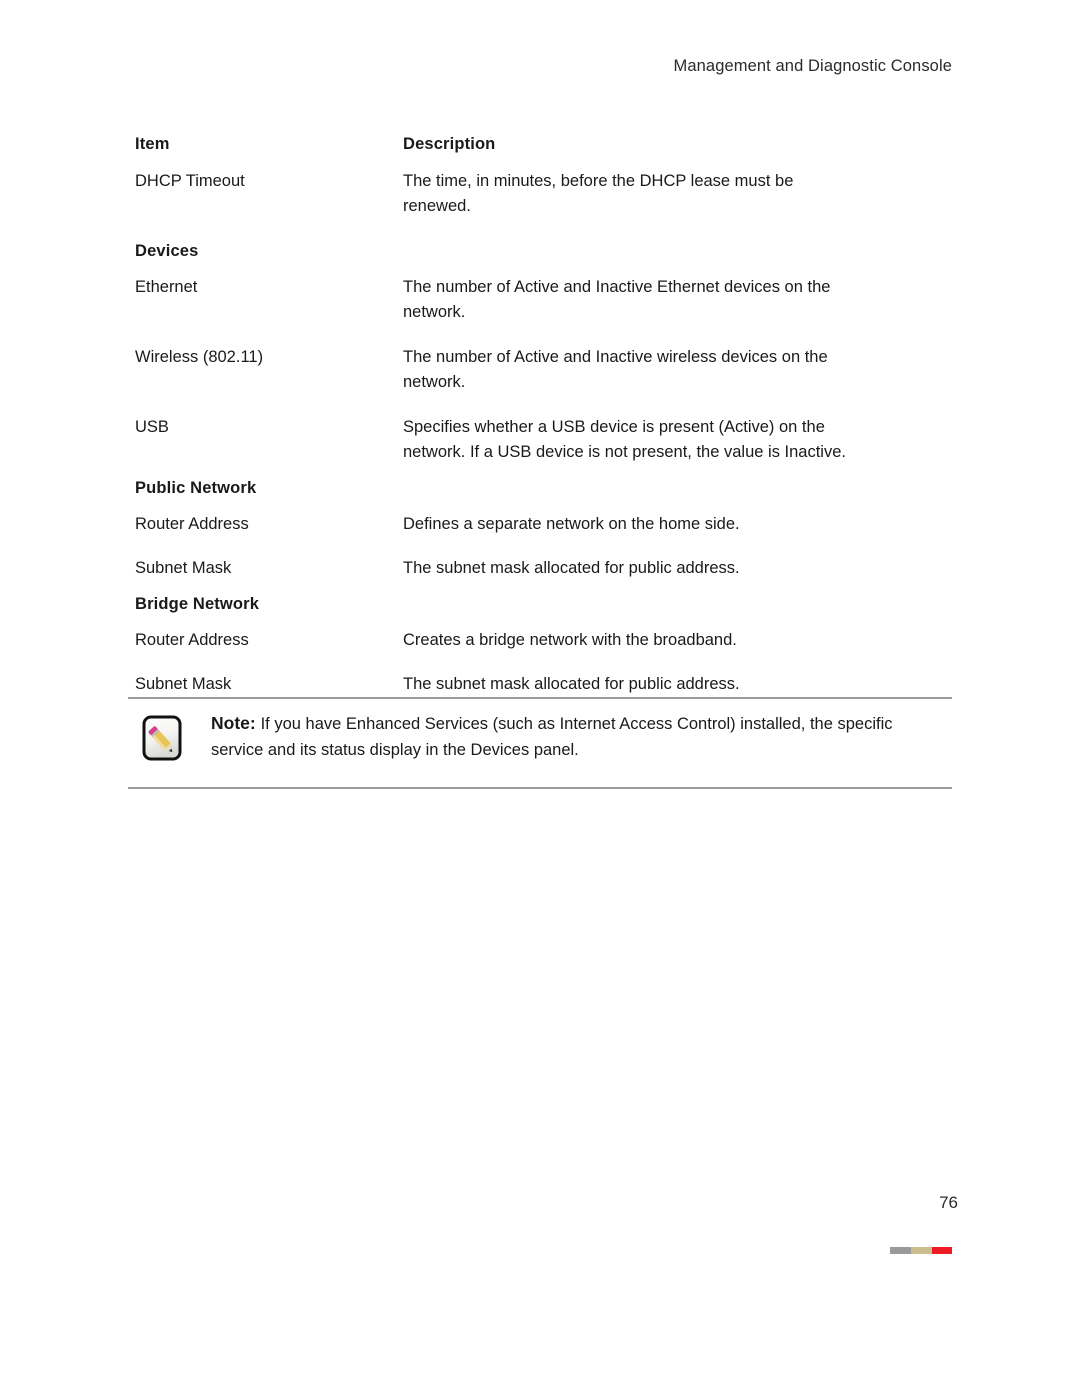 This screenshot has height=1397, width=1080. What do you see at coordinates (812, 66) in the screenshot?
I see `running-header: Management and Diagnostic Console` at bounding box center [812, 66].